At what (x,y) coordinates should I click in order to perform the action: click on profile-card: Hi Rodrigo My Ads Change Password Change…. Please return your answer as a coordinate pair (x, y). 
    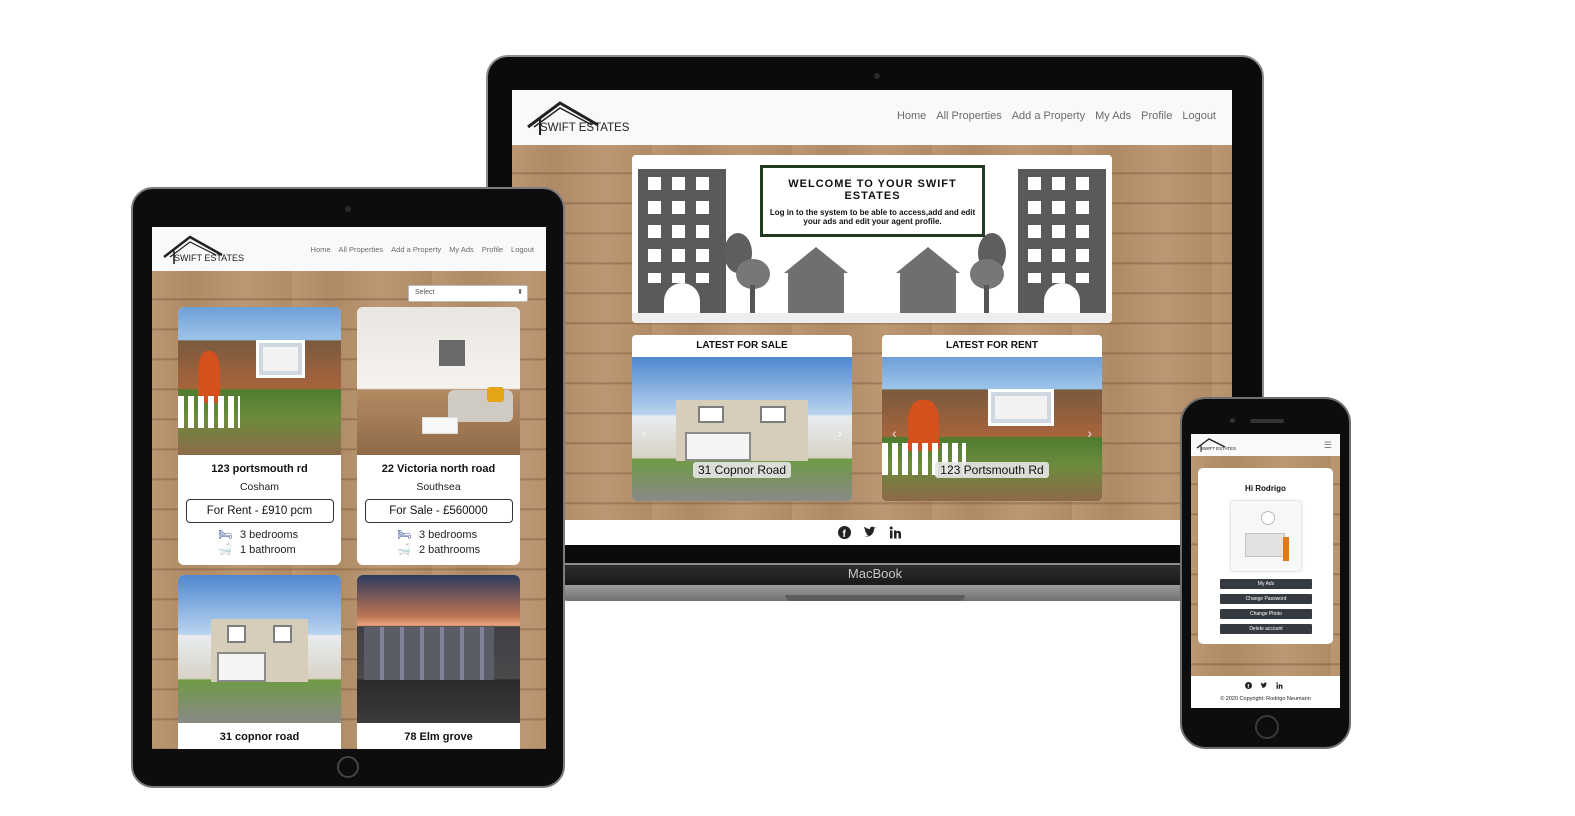
    Looking at the image, I should click on (1265, 556).